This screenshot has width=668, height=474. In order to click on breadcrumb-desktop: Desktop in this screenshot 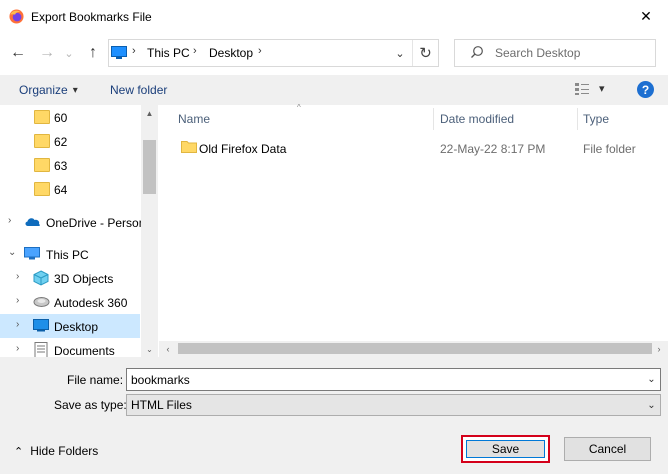, I will do `click(231, 53)`.